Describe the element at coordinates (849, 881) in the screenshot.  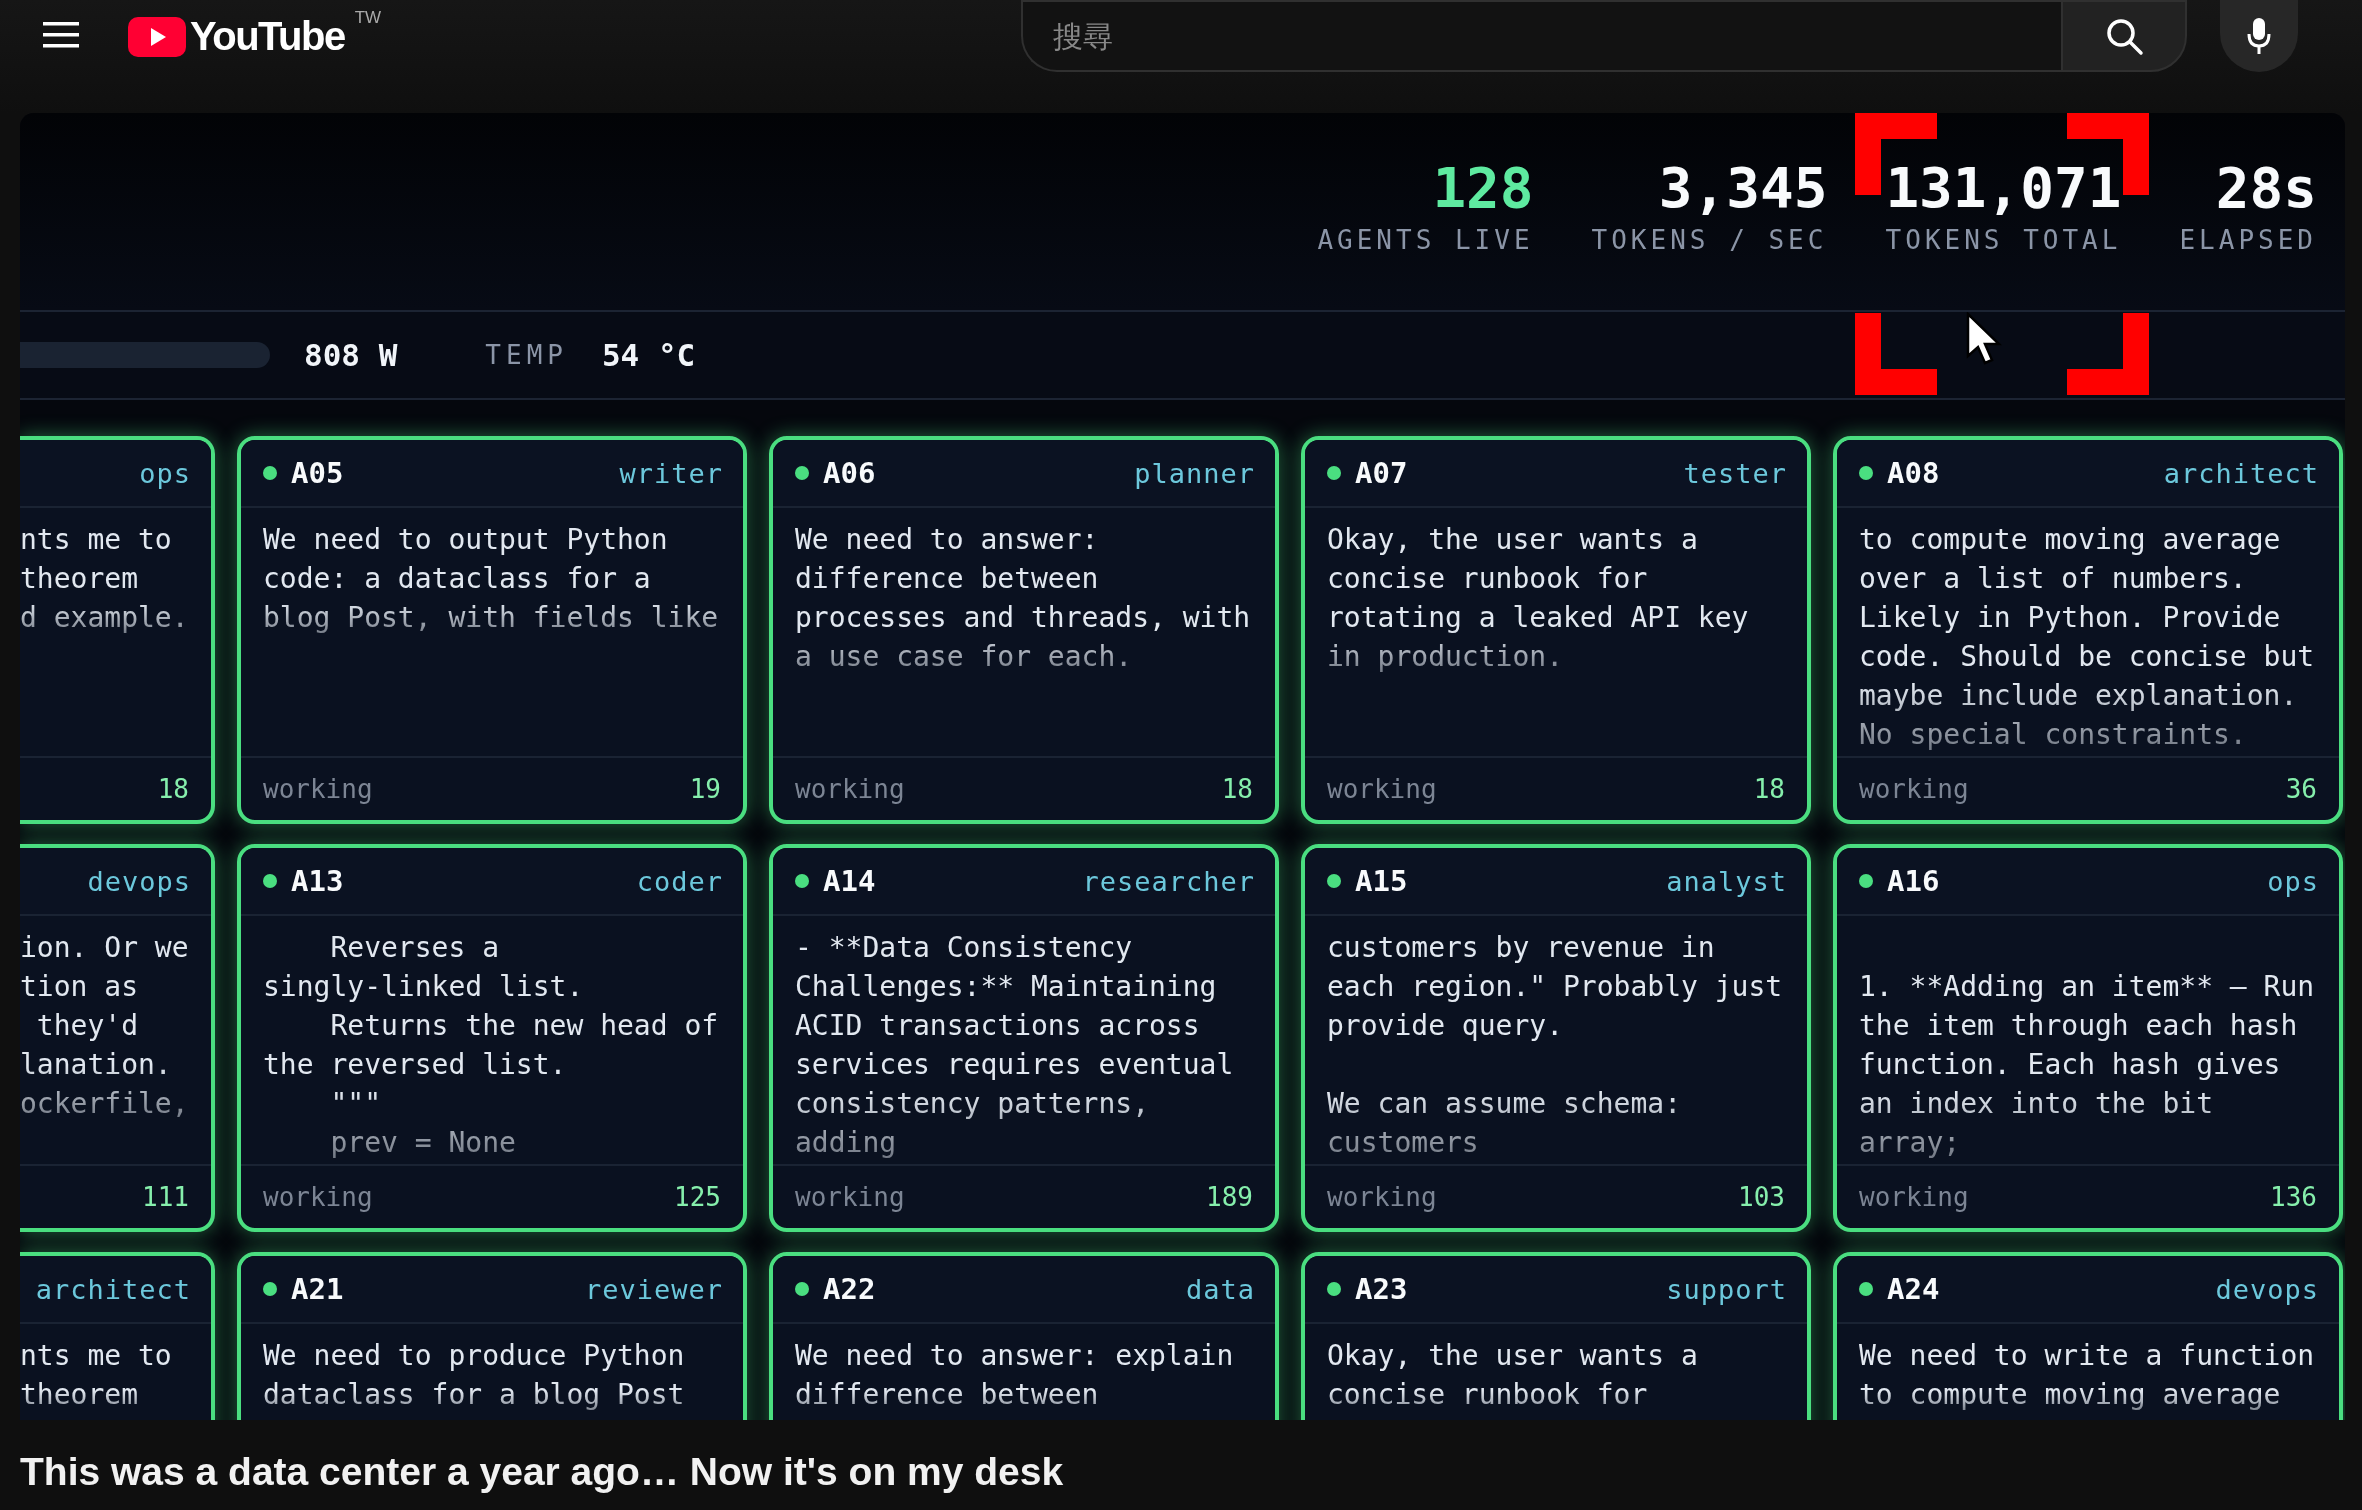
I see `agent-id: A14` at that location.